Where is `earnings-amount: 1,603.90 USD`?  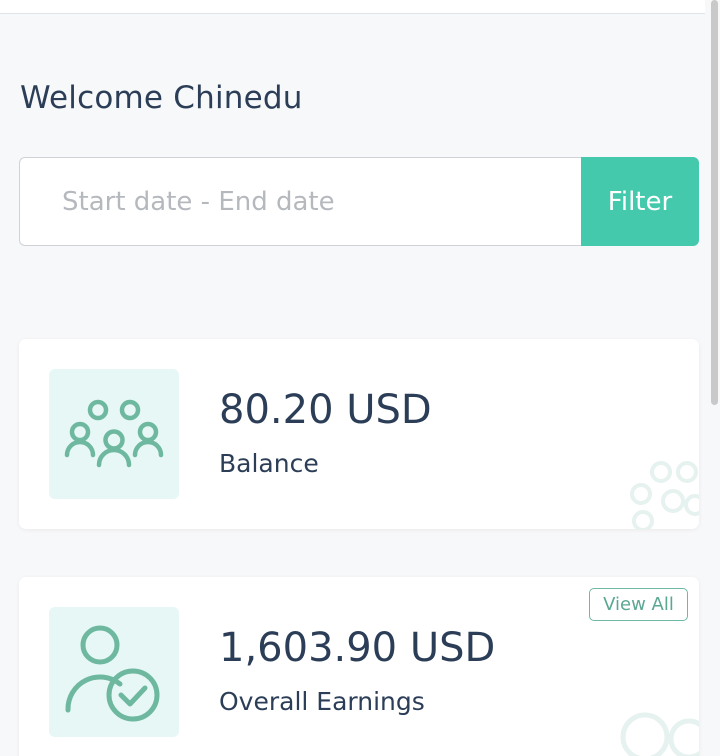
earnings-amount: 1,603.90 USD is located at coordinates (357, 648).